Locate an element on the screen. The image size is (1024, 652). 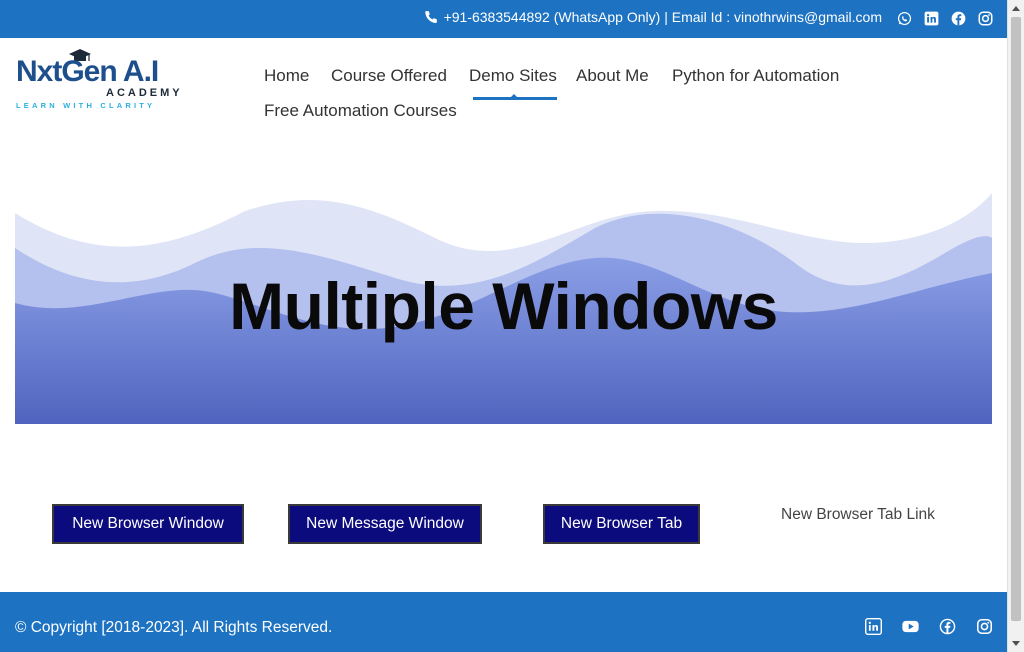
phone-icon is located at coordinates (431, 17).